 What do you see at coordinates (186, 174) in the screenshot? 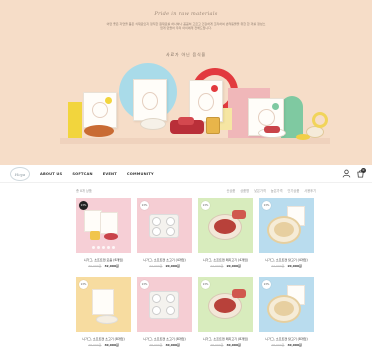
I see `main-nav: Hoya ABOUT US SOFTCAN EVENT COMMUNITY 0` at bounding box center [186, 174].